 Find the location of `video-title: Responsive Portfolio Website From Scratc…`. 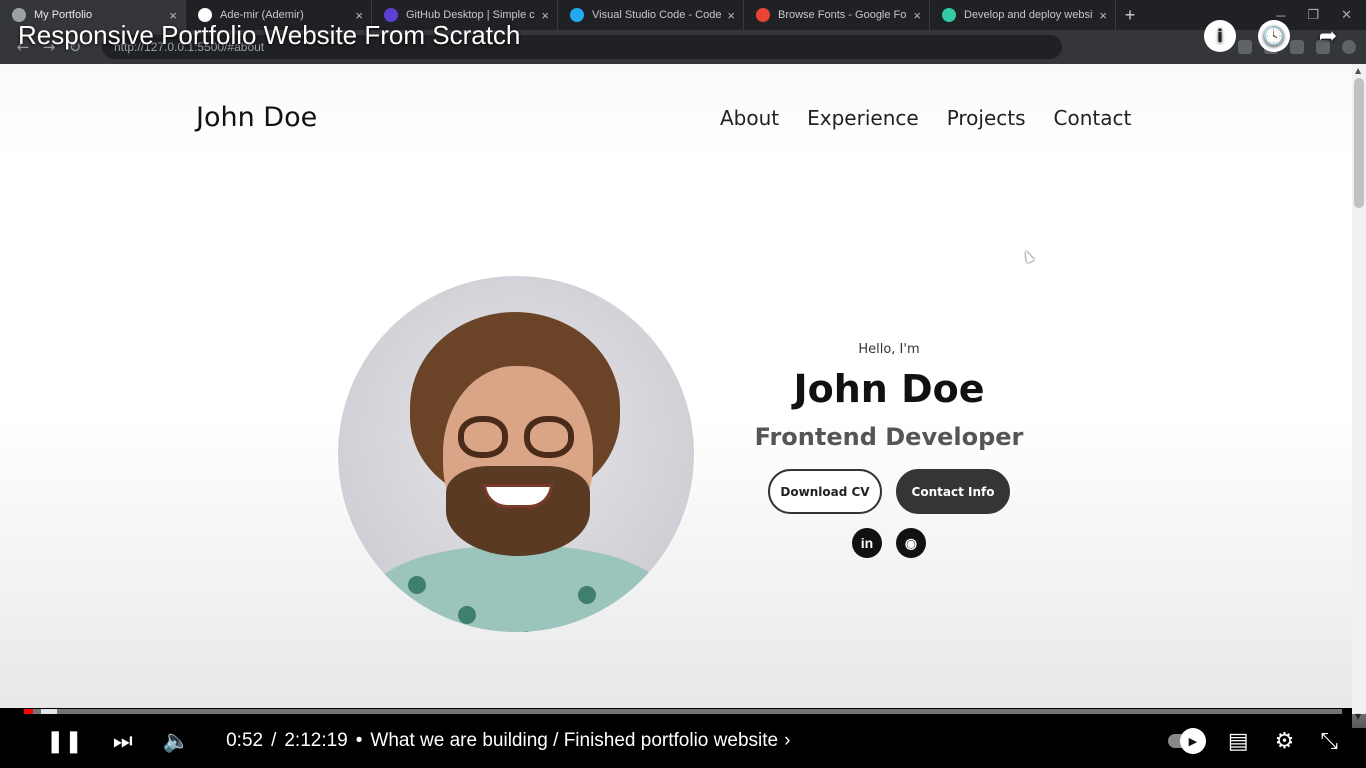

video-title: Responsive Portfolio Website From Scratc… is located at coordinates (269, 35).